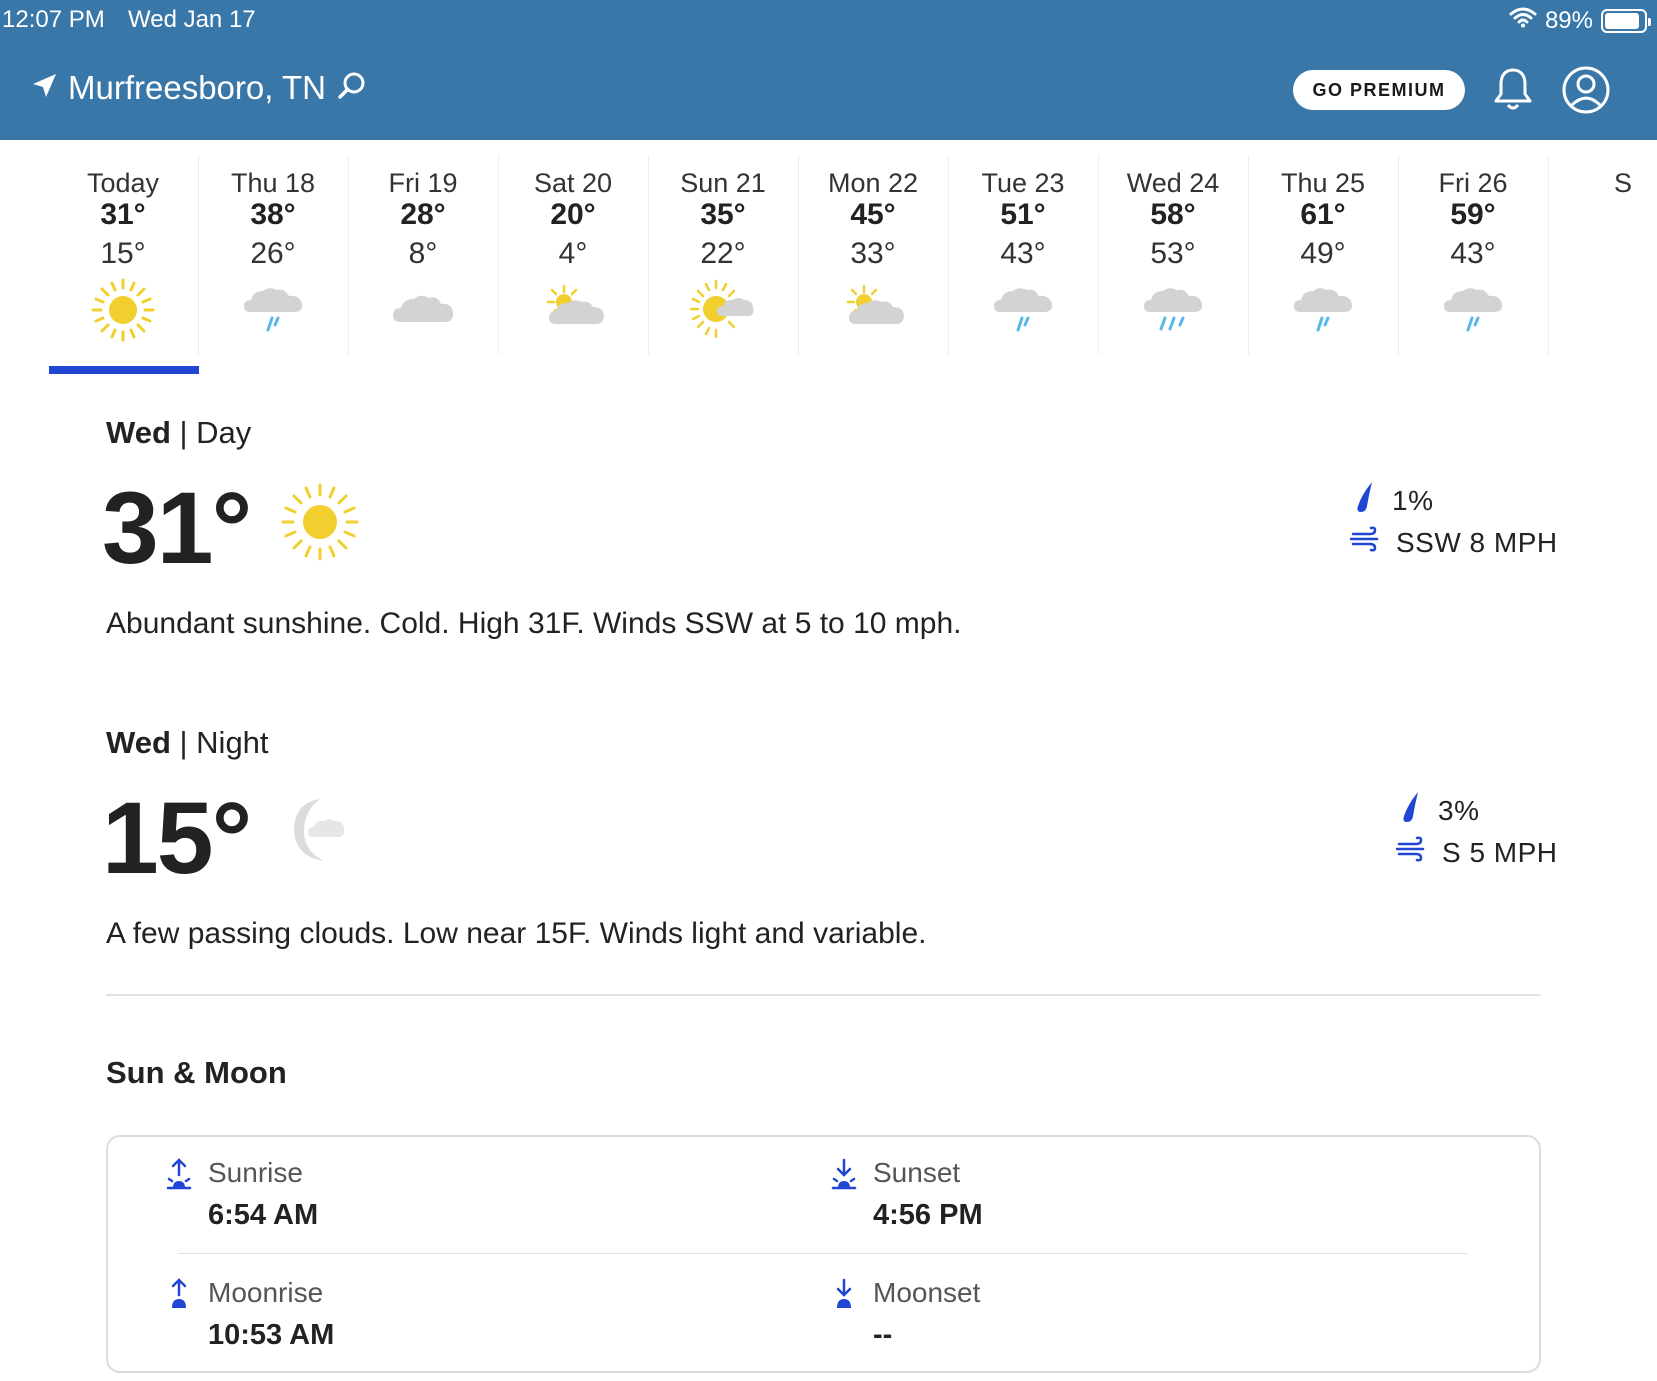 This screenshot has height=1381, width=1657. Describe the element at coordinates (123, 183) in the screenshot. I see `day-name: Today` at that location.